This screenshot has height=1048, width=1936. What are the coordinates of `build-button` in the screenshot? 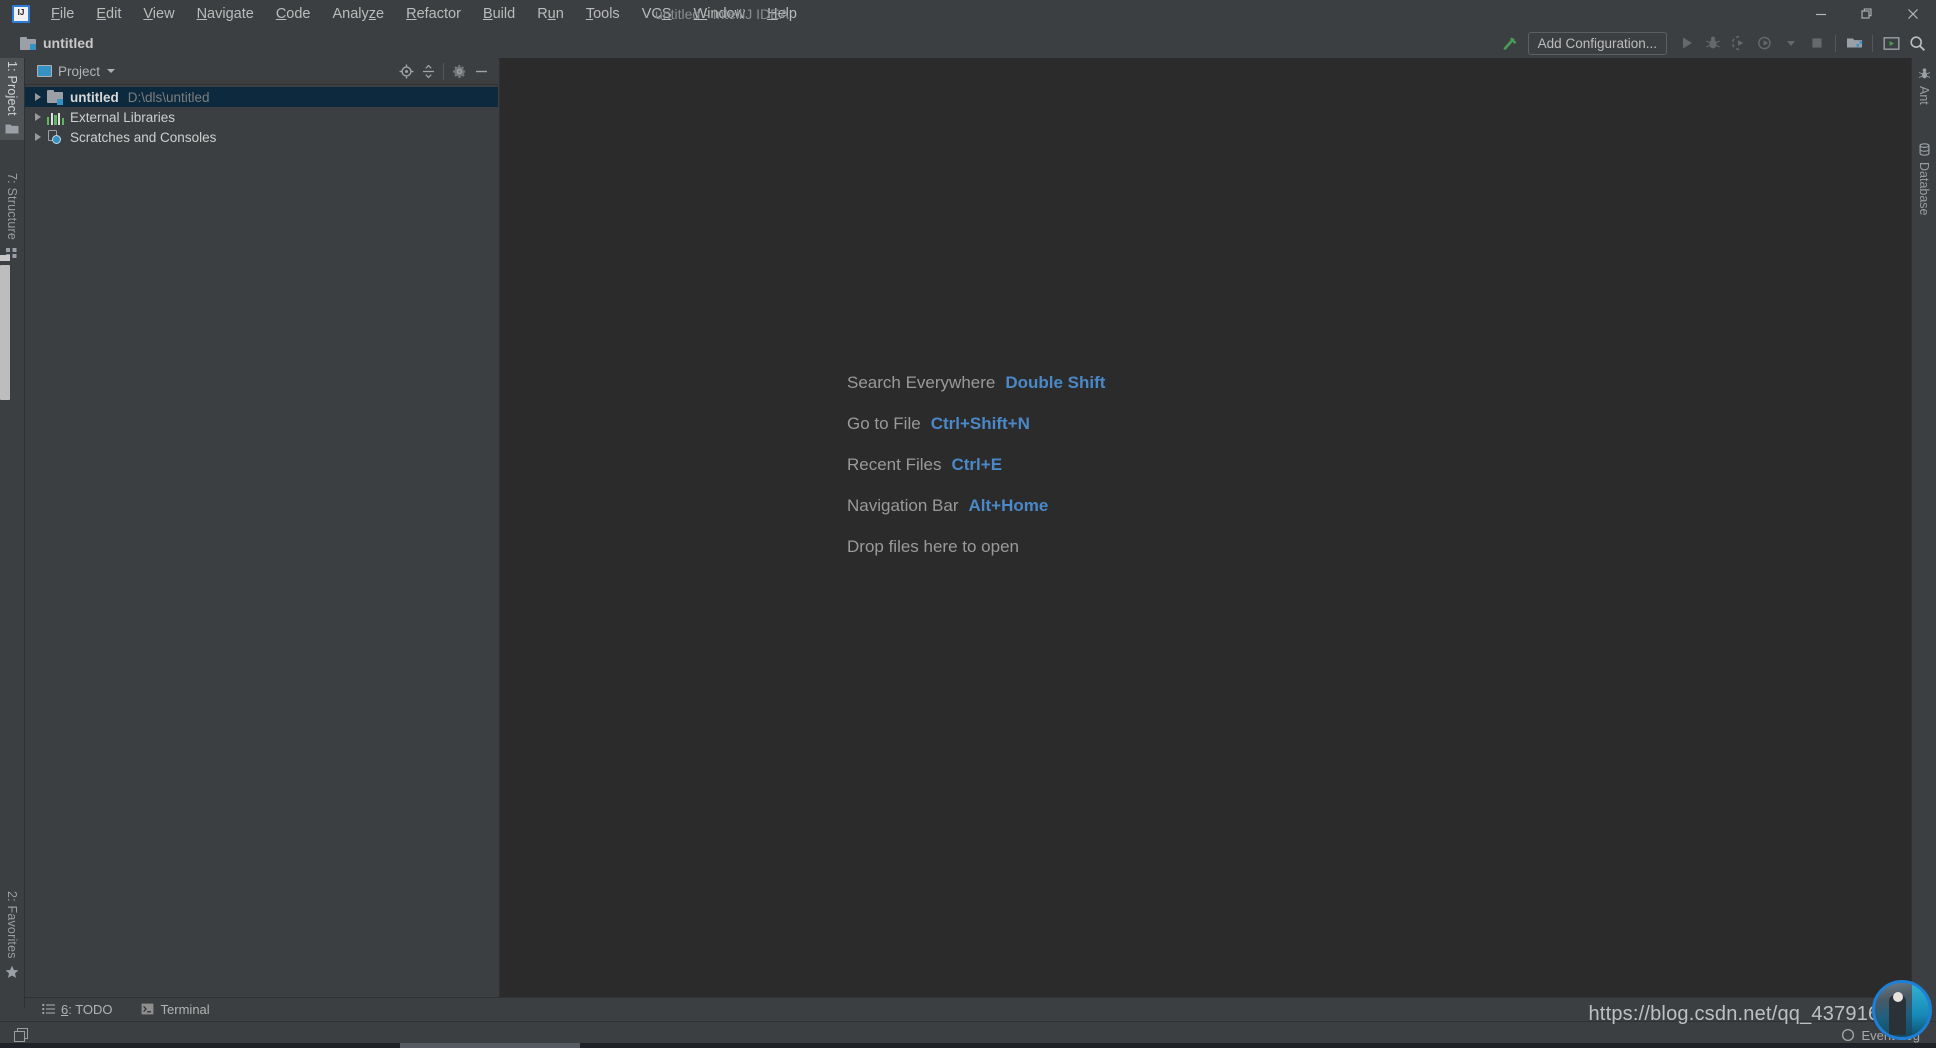 It's located at (1511, 43).